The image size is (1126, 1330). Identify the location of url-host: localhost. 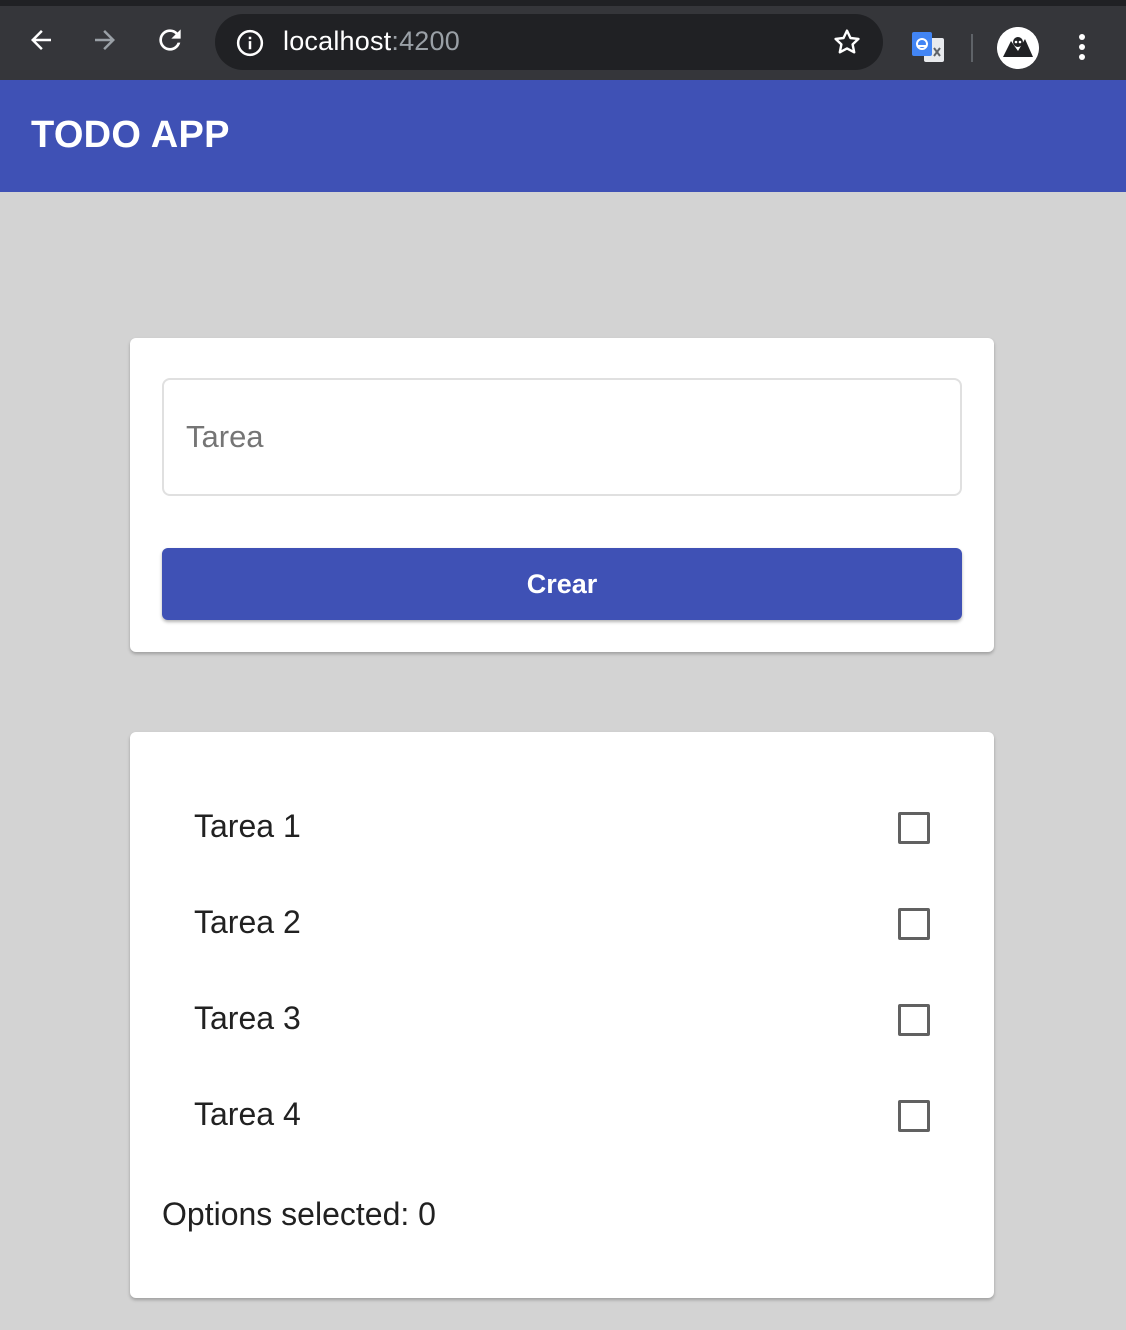
(337, 41).